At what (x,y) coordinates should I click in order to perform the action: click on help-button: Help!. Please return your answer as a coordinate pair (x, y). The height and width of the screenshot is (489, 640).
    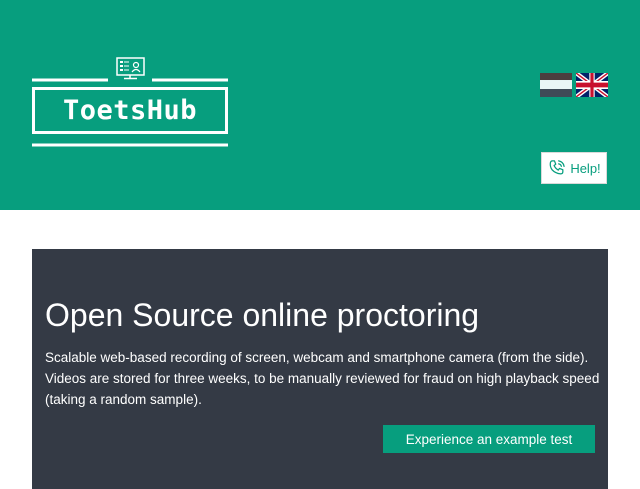
    Looking at the image, I should click on (574, 168).